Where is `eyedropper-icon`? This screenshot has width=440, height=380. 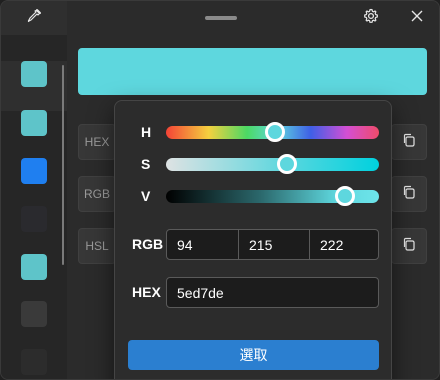 eyedropper-icon is located at coordinates (34, 18).